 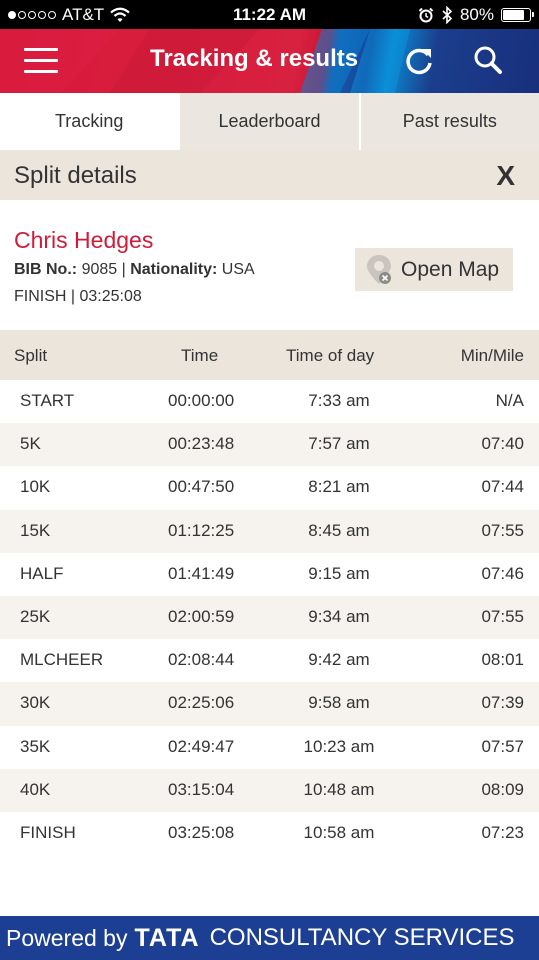 What do you see at coordinates (419, 61) in the screenshot?
I see `refresh-icon` at bounding box center [419, 61].